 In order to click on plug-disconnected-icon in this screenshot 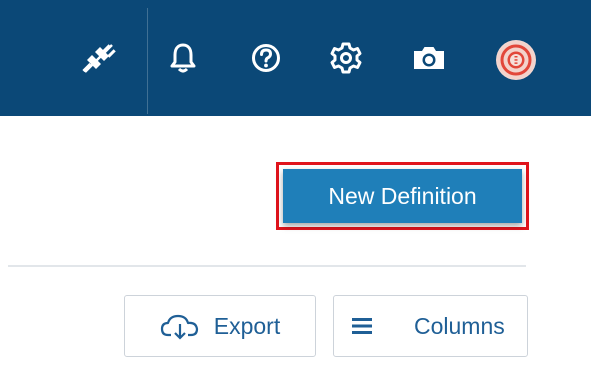, I will do `click(98, 58)`.